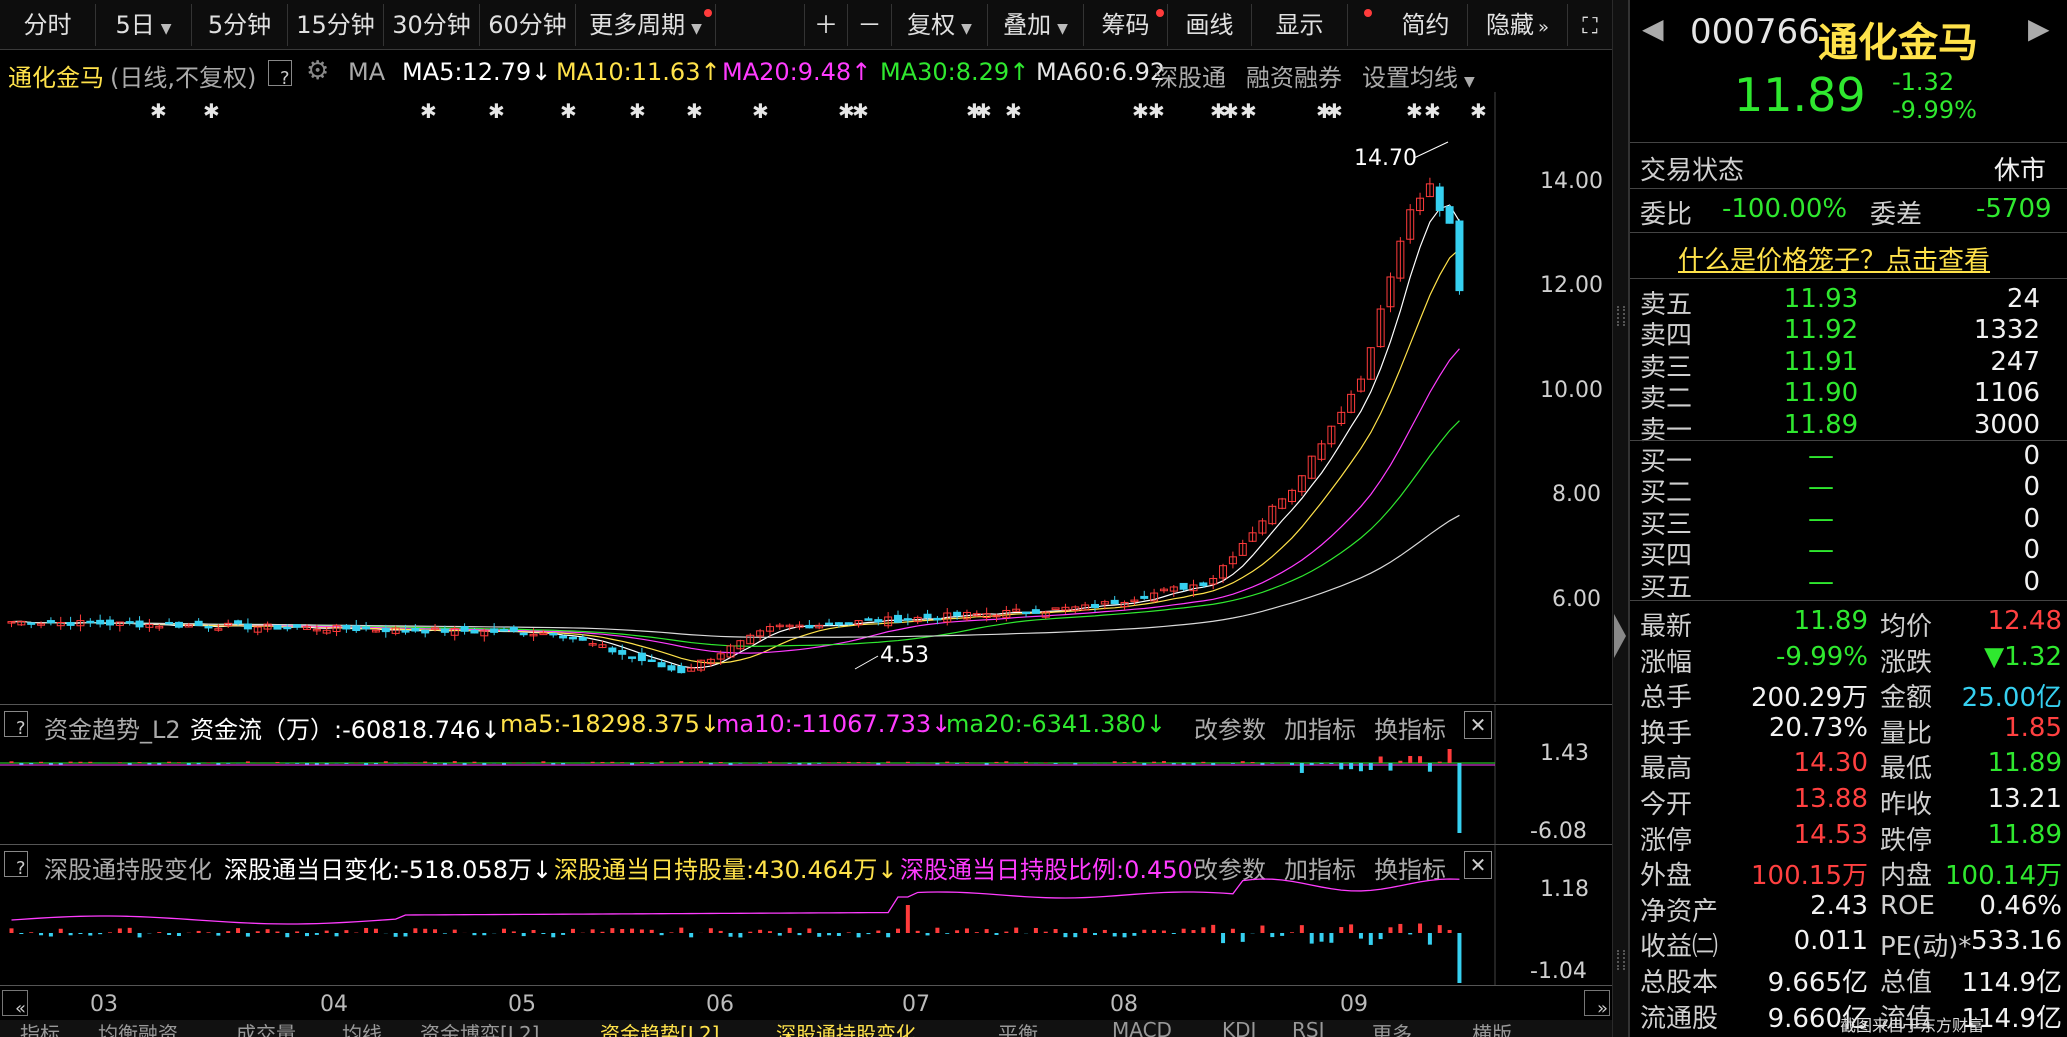 The width and height of the screenshot is (2067, 1037). I want to click on panel-splitter, so click(1620, 518).